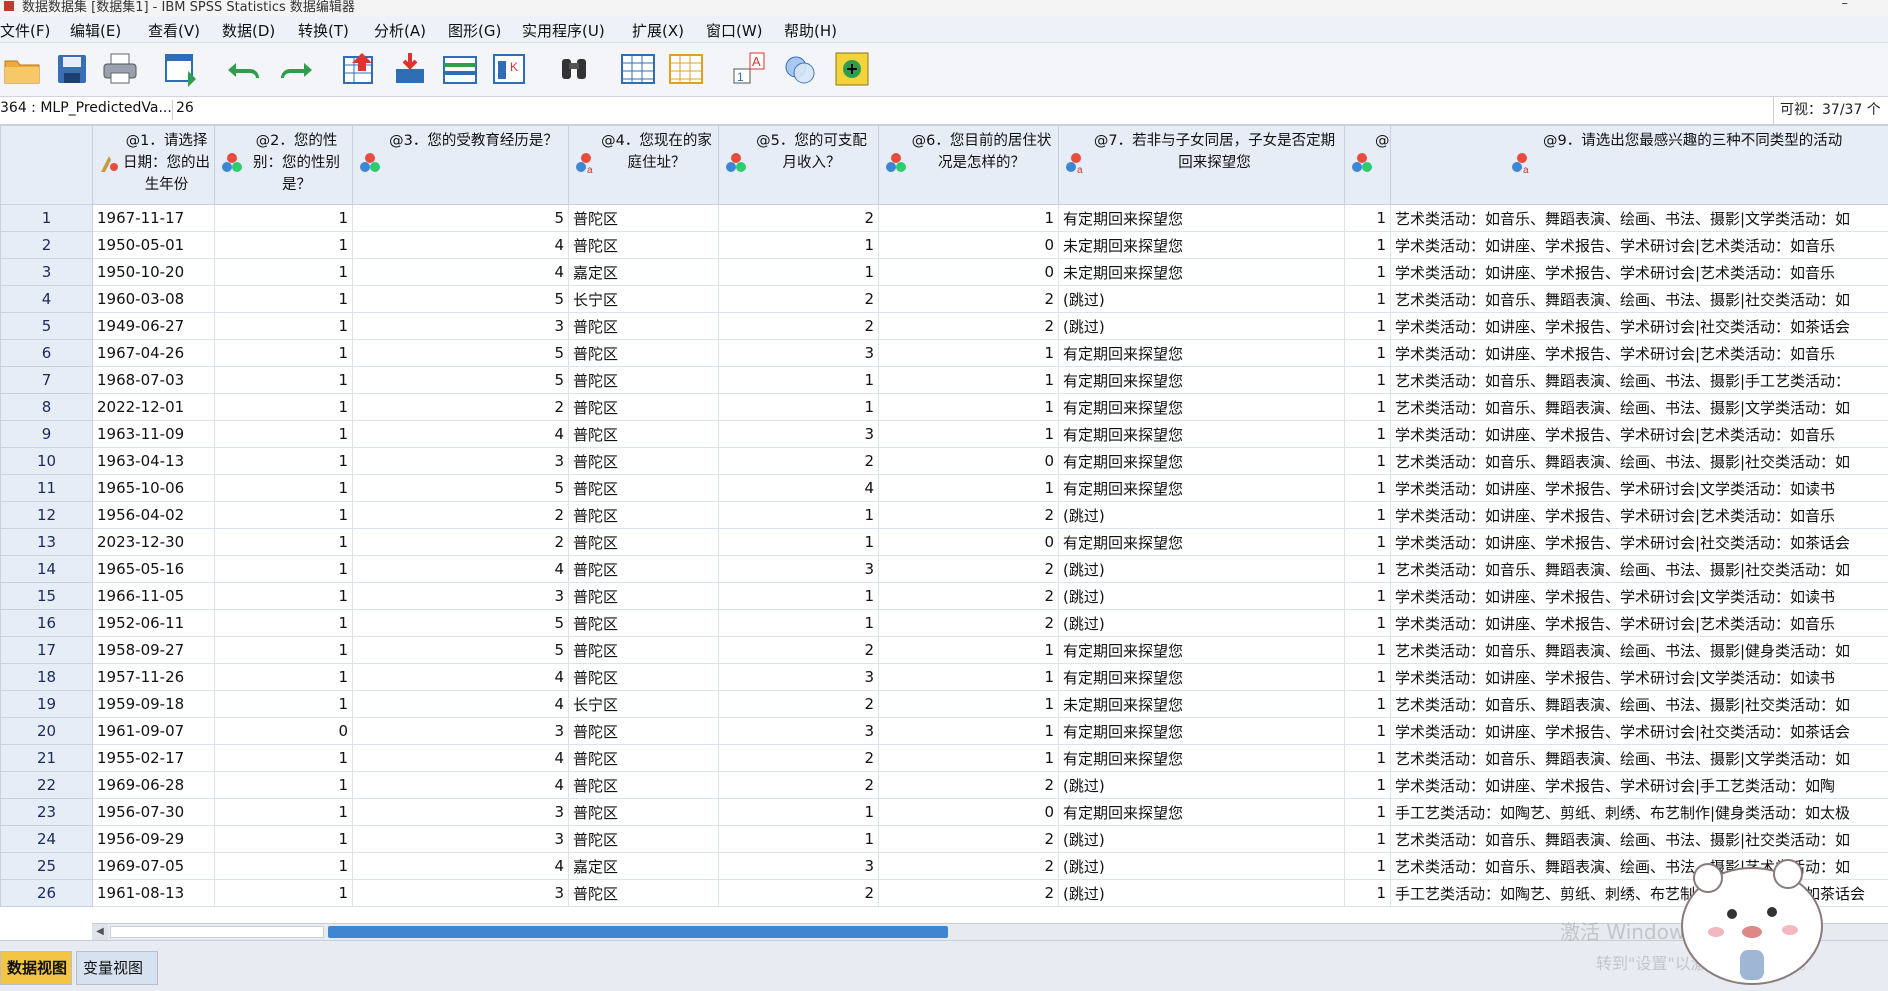 This screenshot has height=991, width=1888. I want to click on find-icon, so click(574, 69).